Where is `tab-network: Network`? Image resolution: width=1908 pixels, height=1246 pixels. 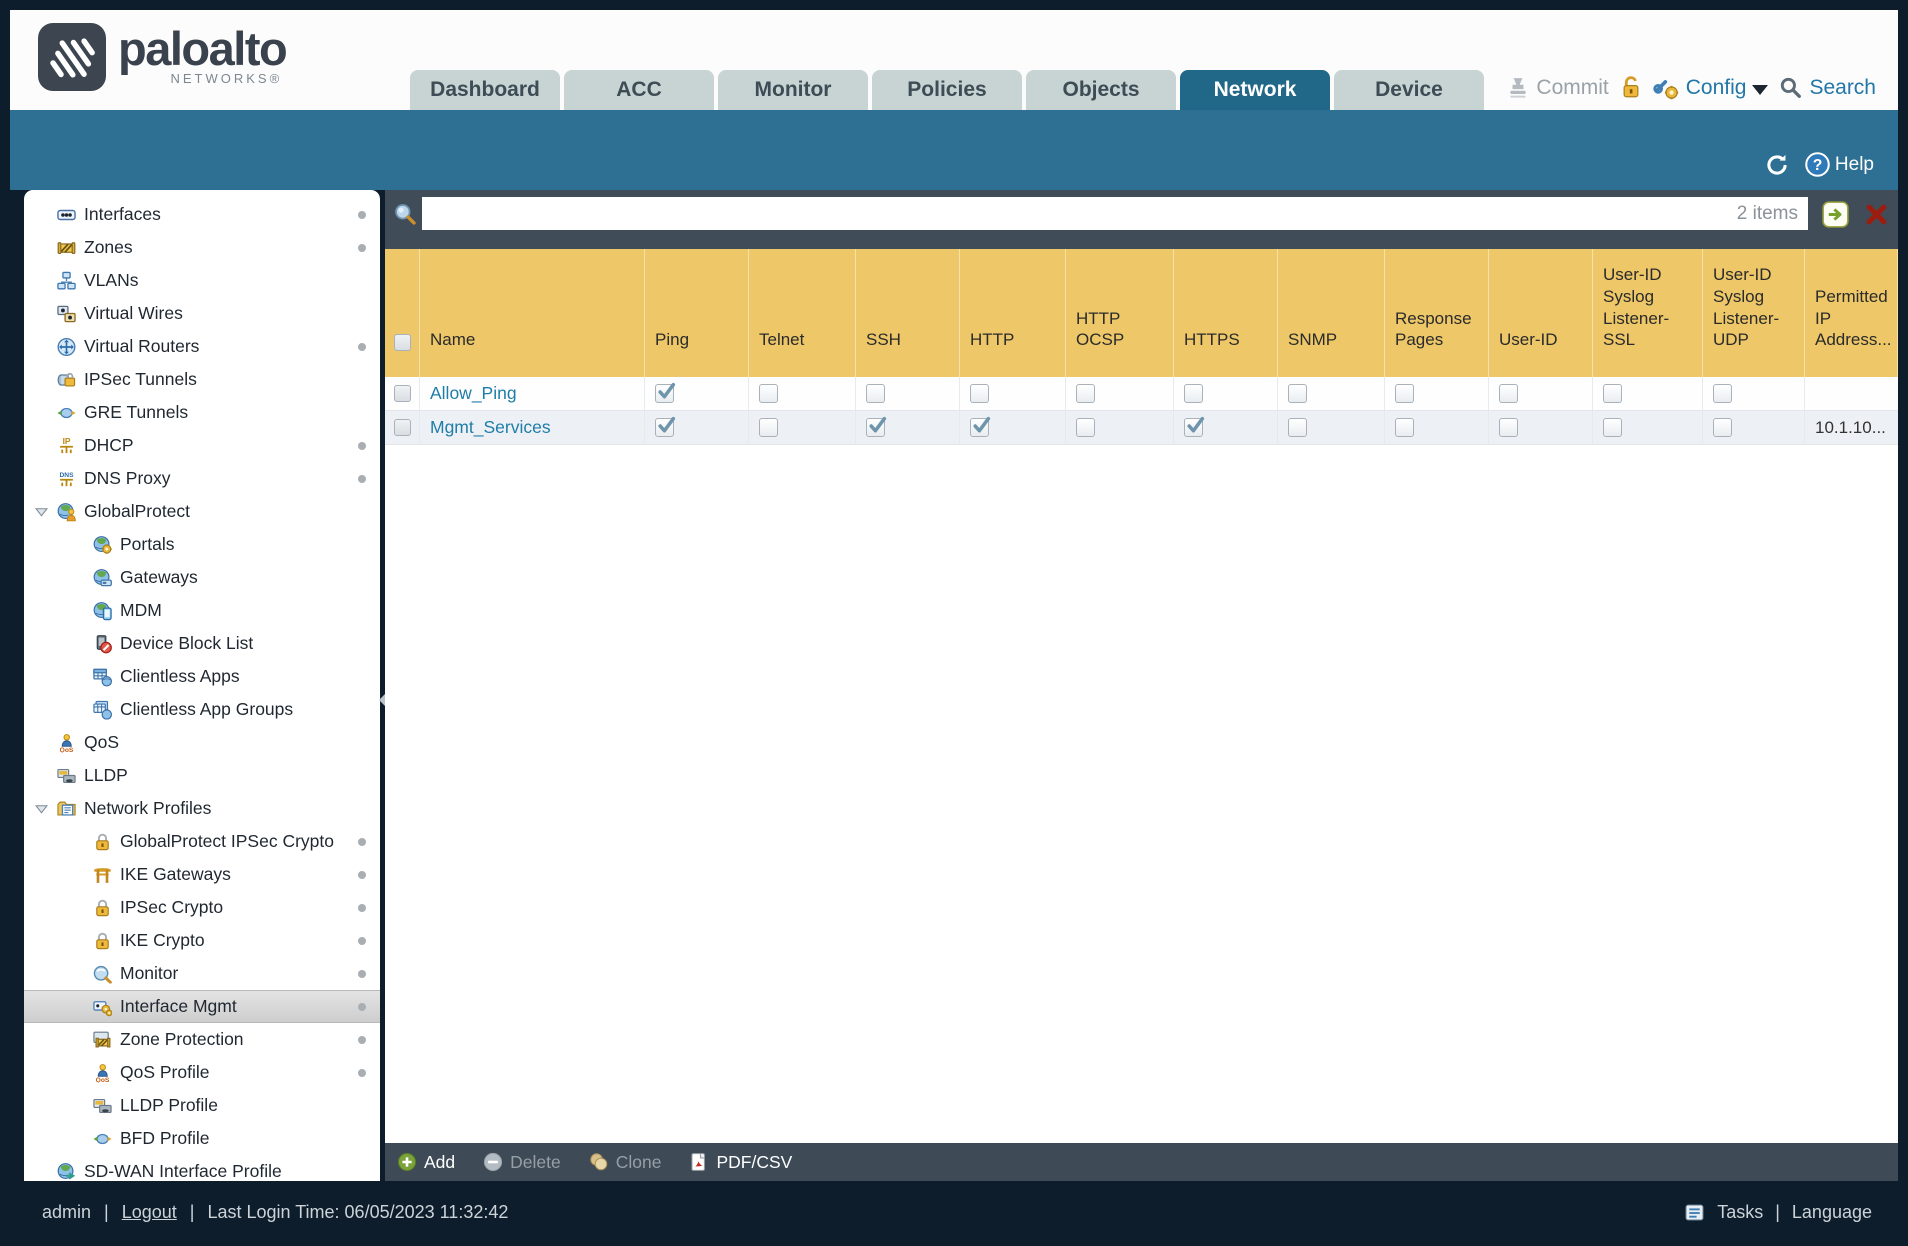
tab-network: Network is located at coordinates (1255, 90).